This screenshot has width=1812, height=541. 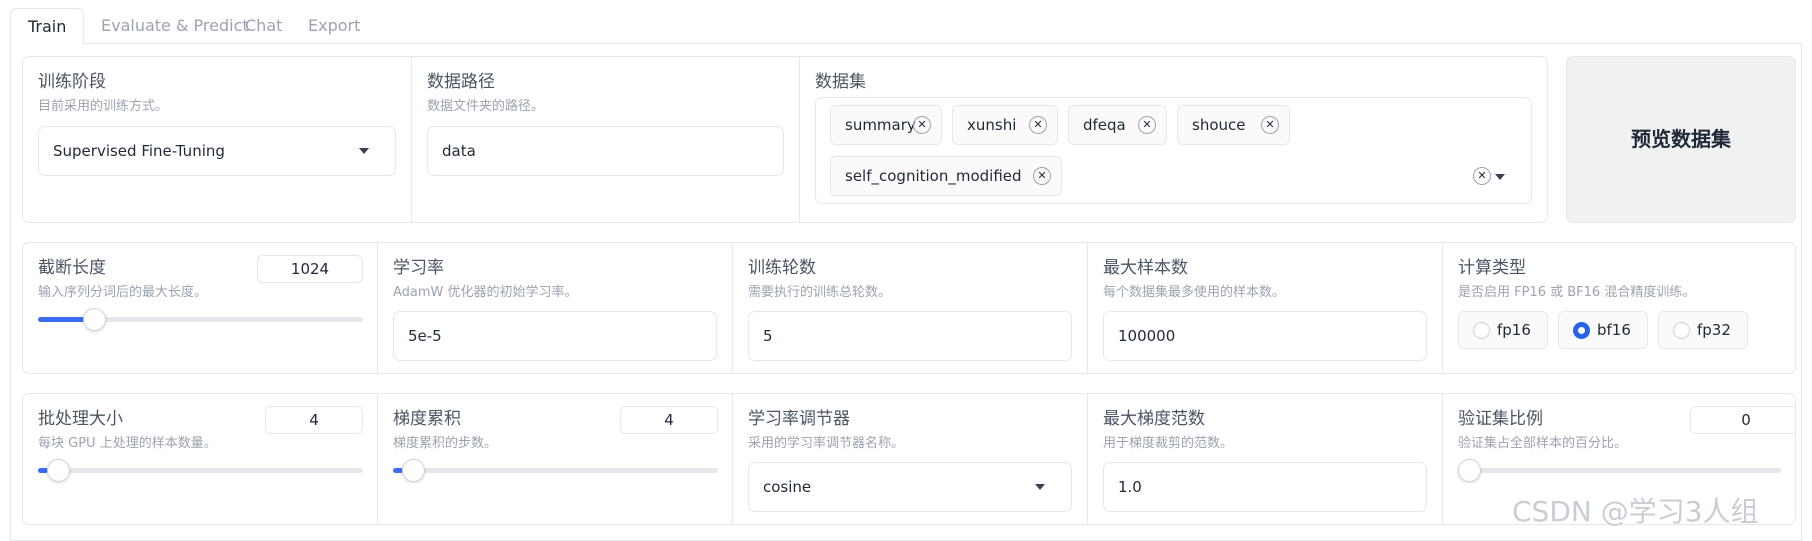 I want to click on epochs-input: 5, so click(x=910, y=336).